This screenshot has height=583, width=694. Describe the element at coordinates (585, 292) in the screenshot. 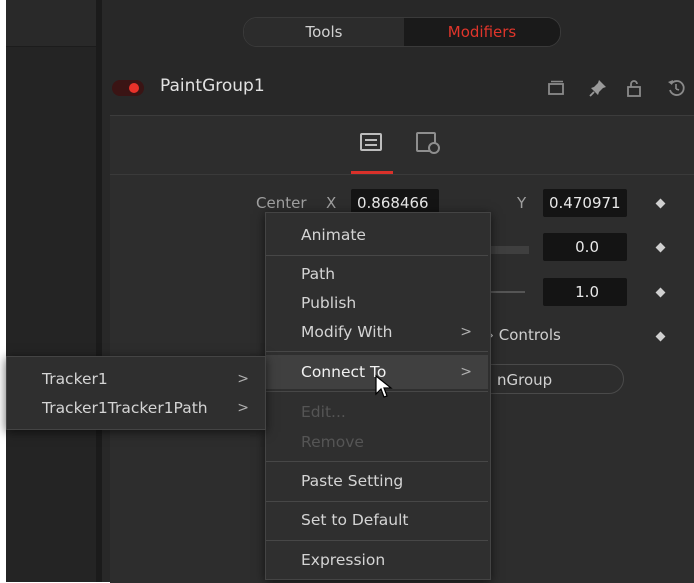

I see `value-field-3: 1.0` at that location.